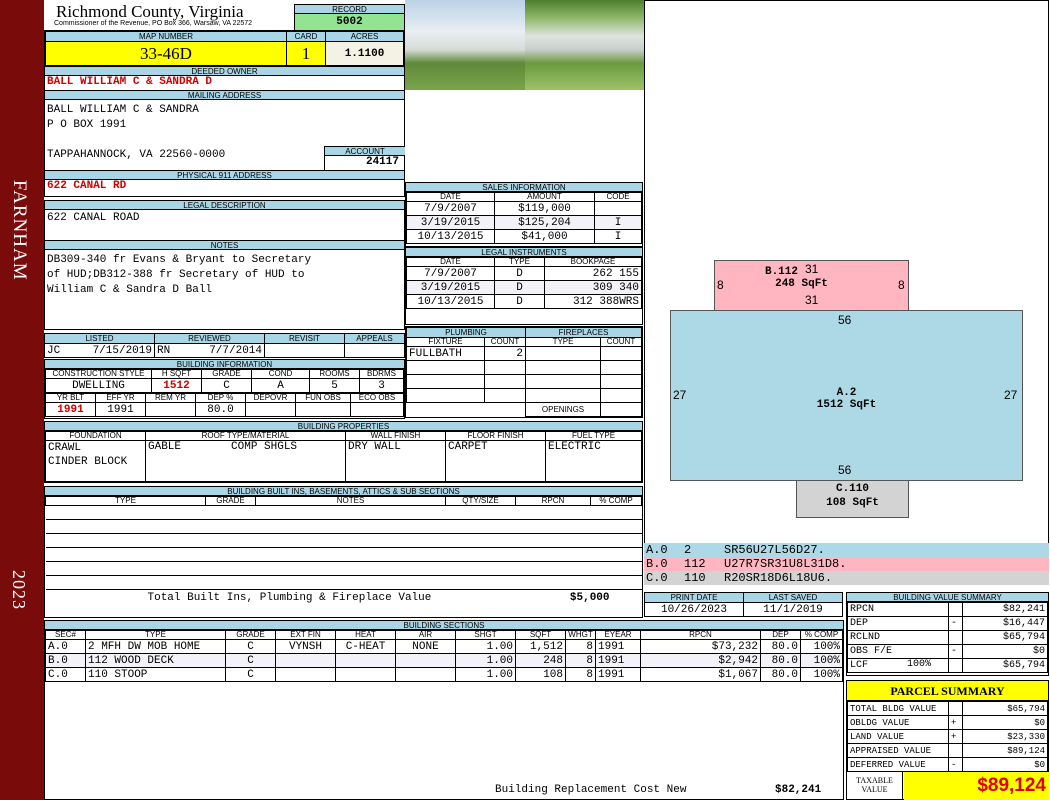 This screenshot has height=800, width=1050. Describe the element at coordinates (485, 674) in the screenshot. I see `cell-shgt: 1.00` at that location.